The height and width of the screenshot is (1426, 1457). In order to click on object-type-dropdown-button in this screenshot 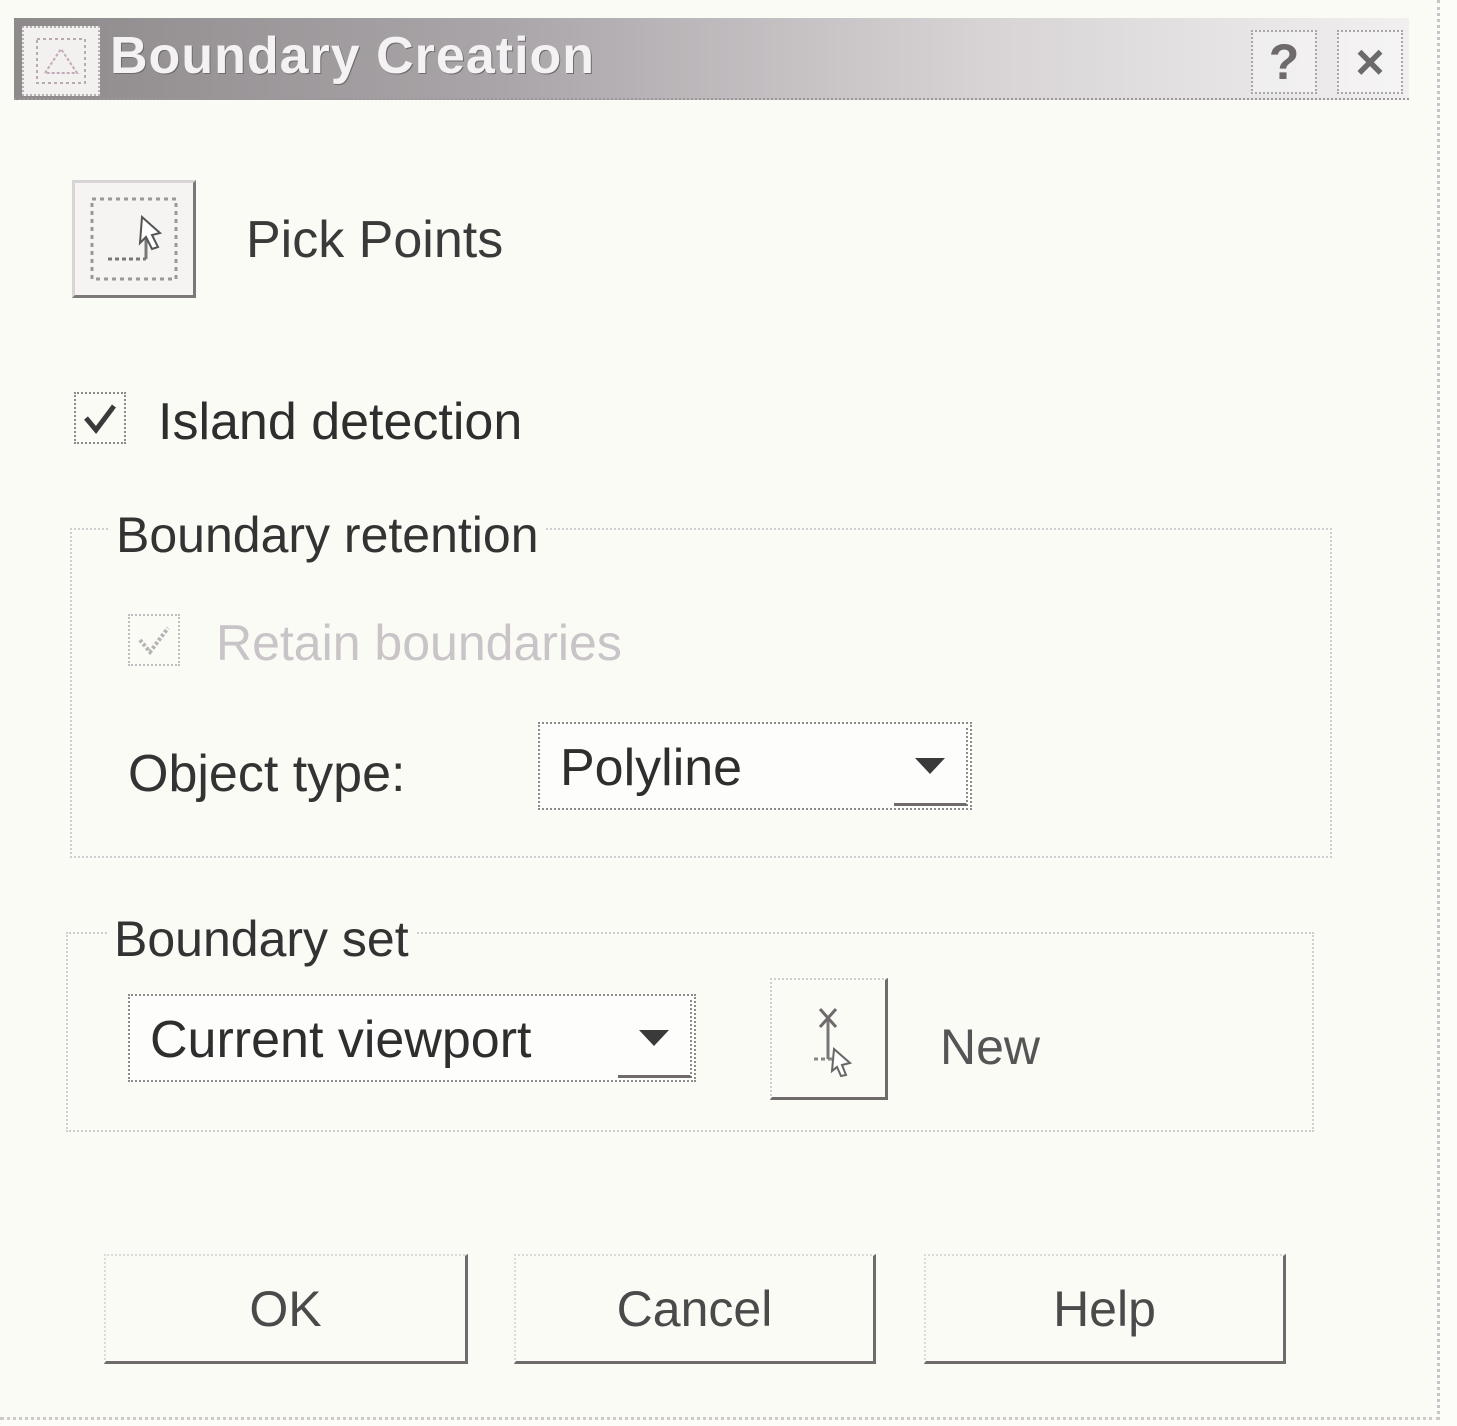, I will do `click(931, 767)`.